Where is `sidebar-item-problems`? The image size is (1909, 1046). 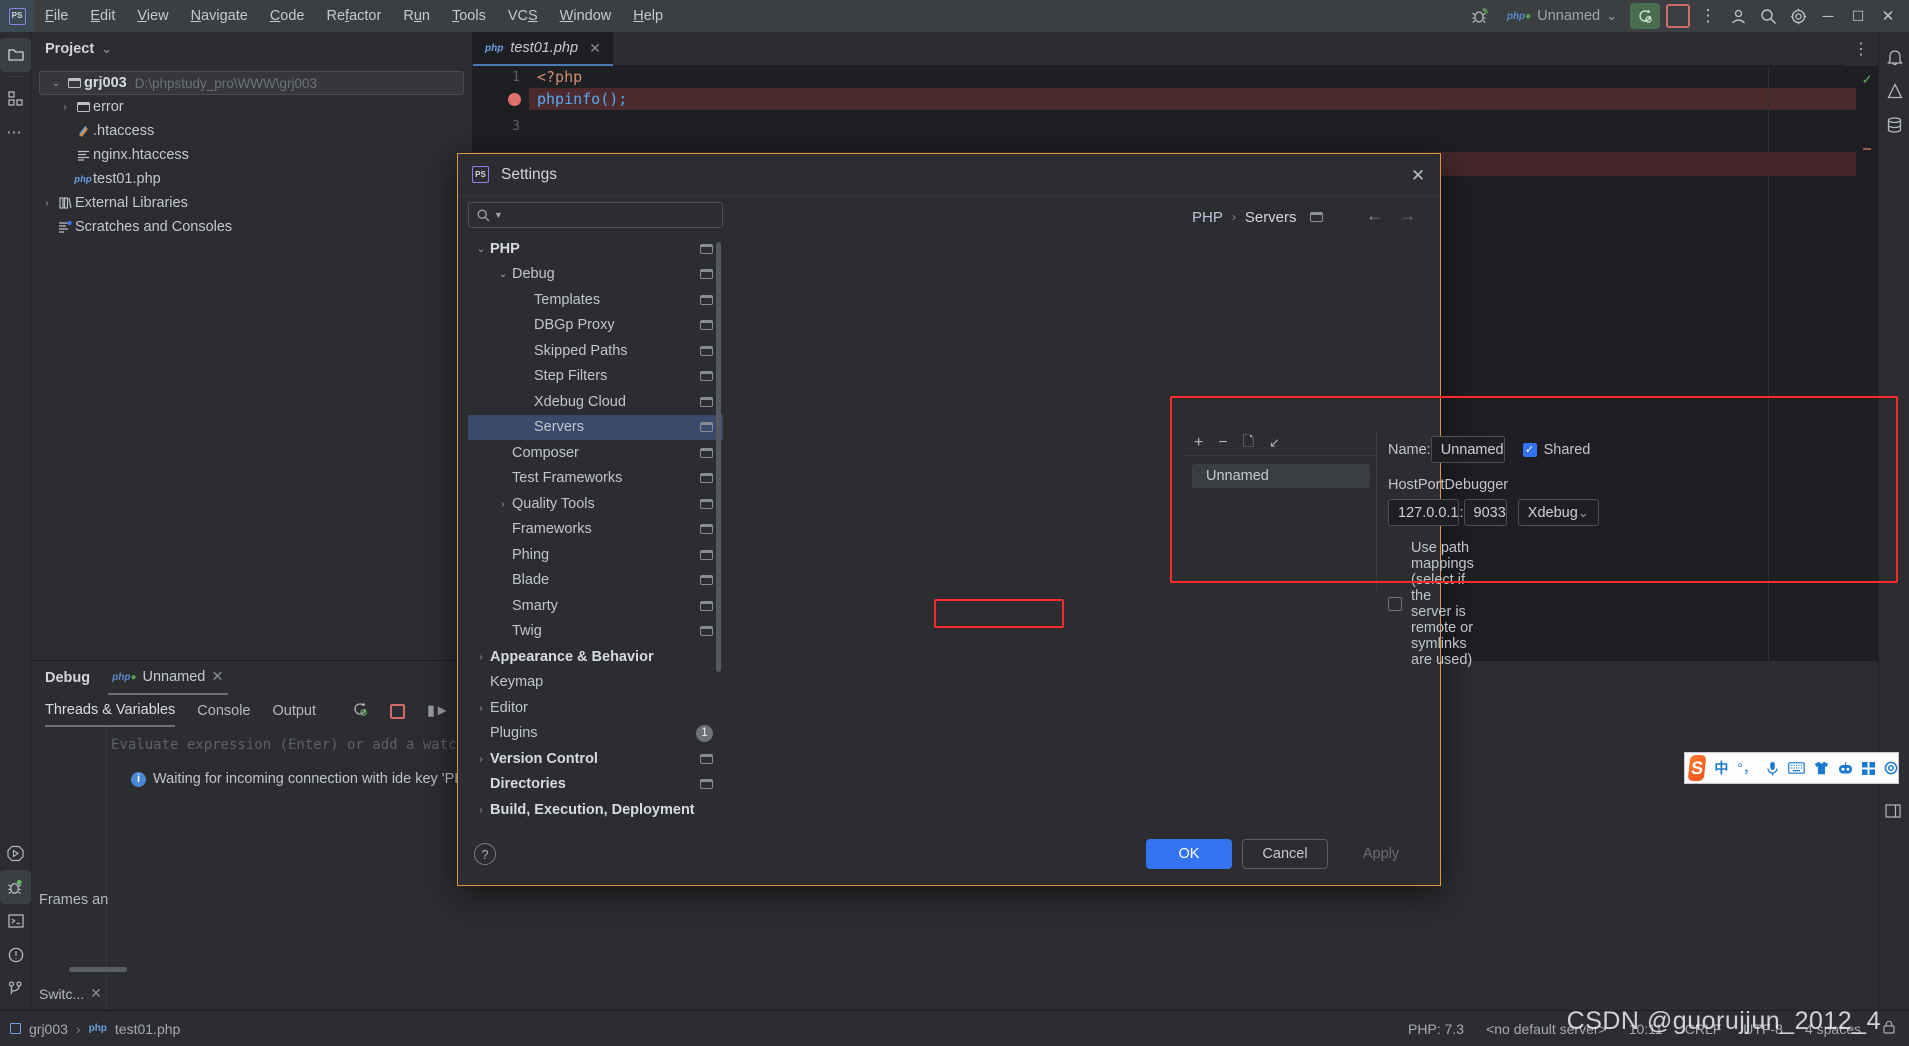
sidebar-item-problems is located at coordinates (15, 955).